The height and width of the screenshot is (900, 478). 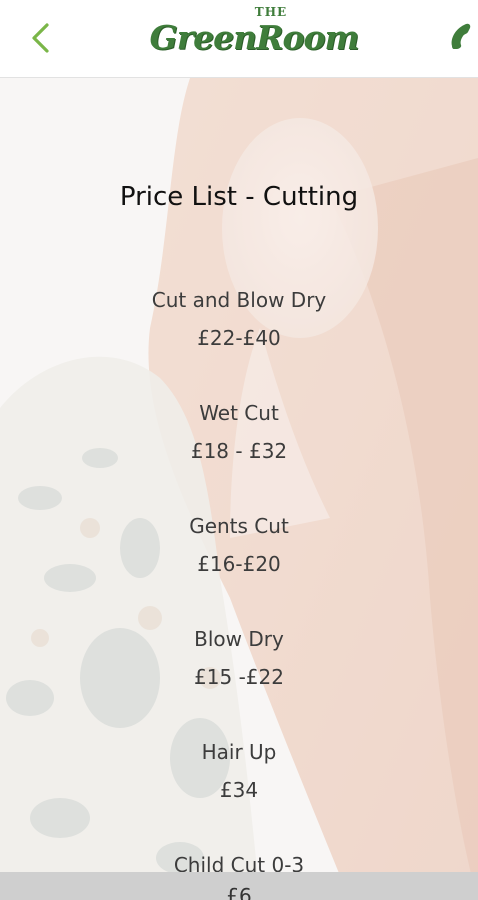 I want to click on chevron-left-icon, so click(x=40, y=40).